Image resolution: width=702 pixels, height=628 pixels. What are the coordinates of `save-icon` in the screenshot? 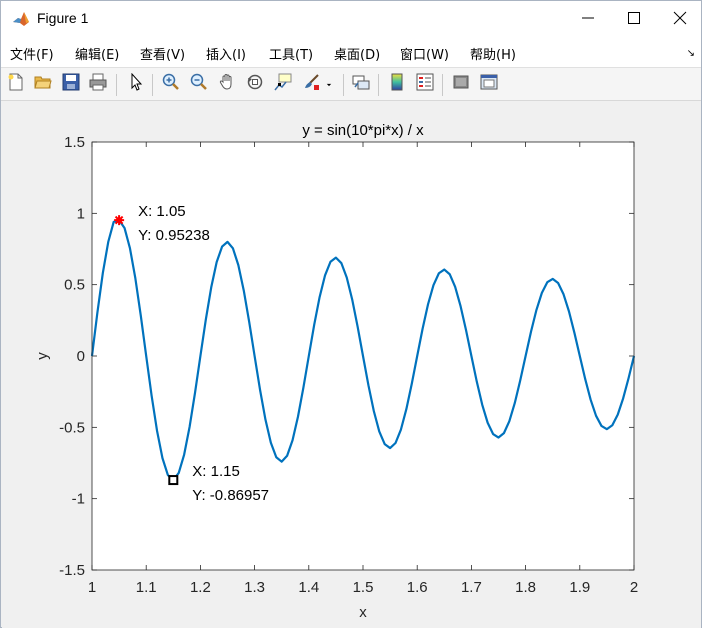 It's located at (71, 84).